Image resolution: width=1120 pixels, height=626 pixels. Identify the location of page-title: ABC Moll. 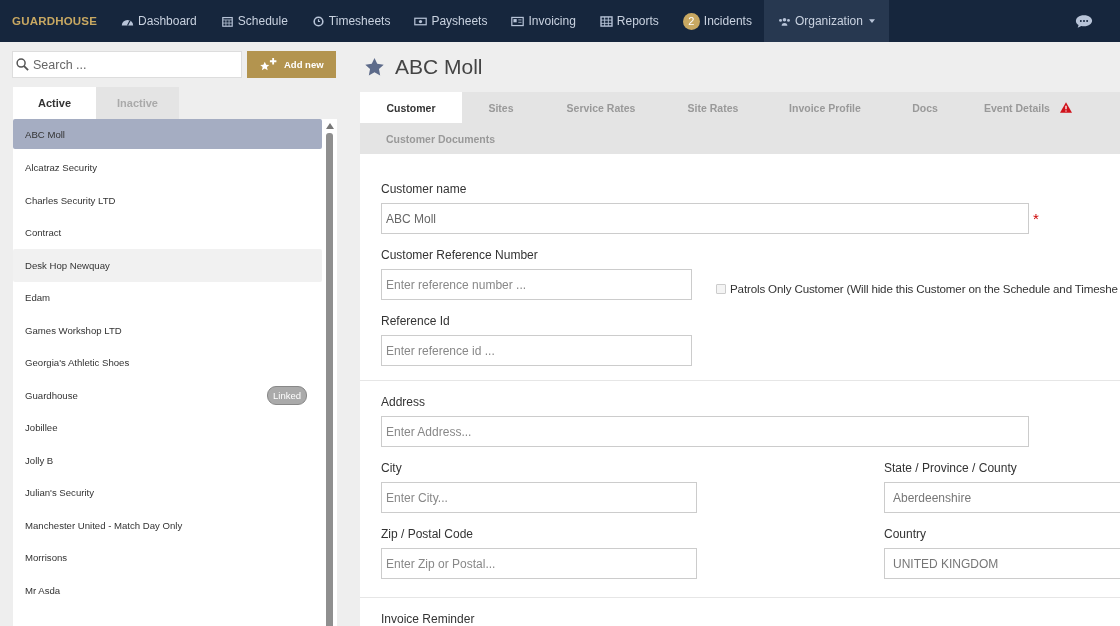
(439, 67).